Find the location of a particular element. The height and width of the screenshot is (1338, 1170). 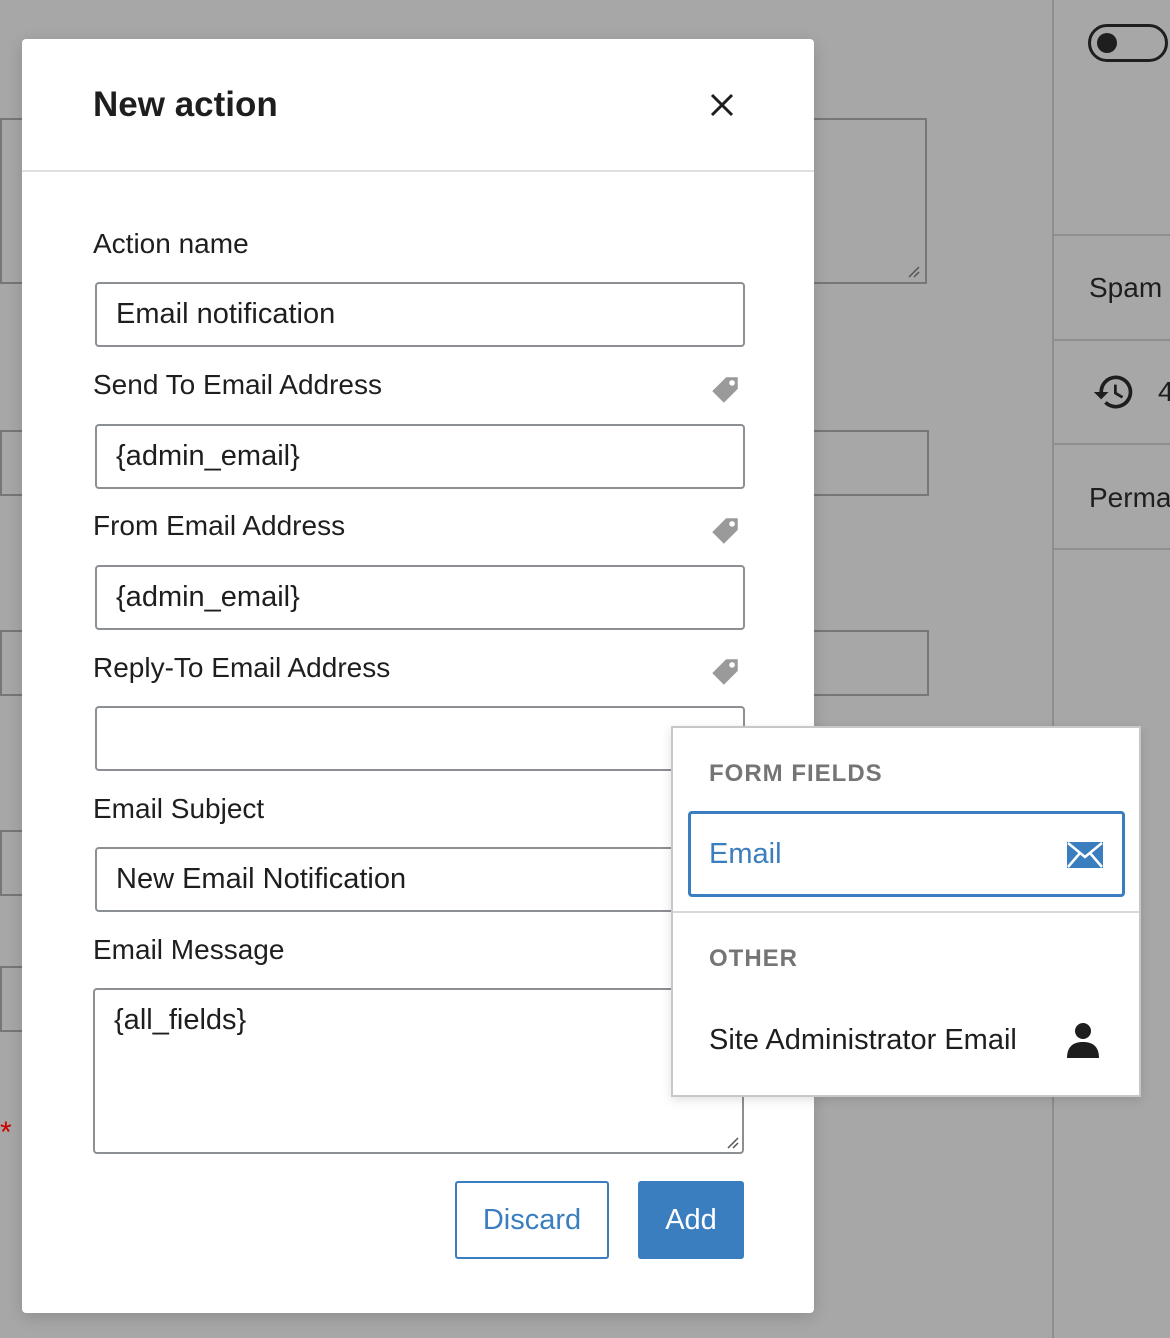

dropdown-item-site-admin-email: Site Administrator Email is located at coordinates (906, 1041).